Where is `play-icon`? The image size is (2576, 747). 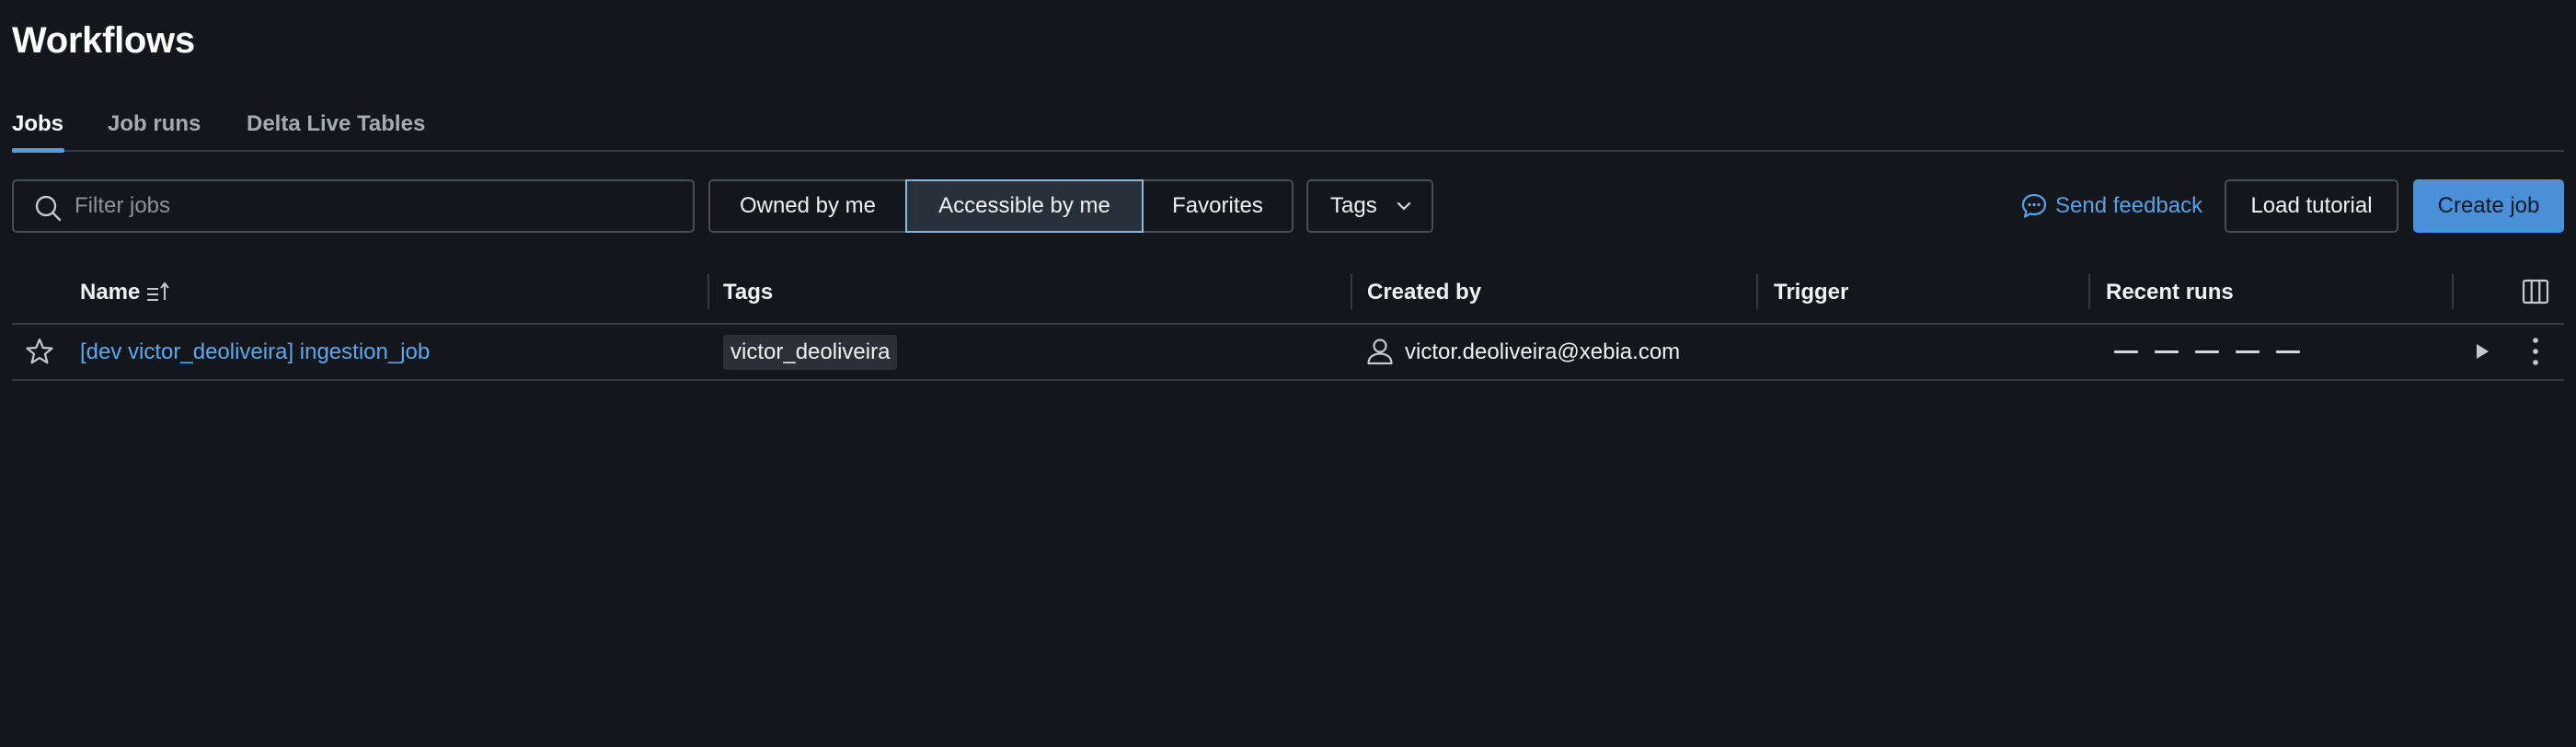 play-icon is located at coordinates (2482, 351).